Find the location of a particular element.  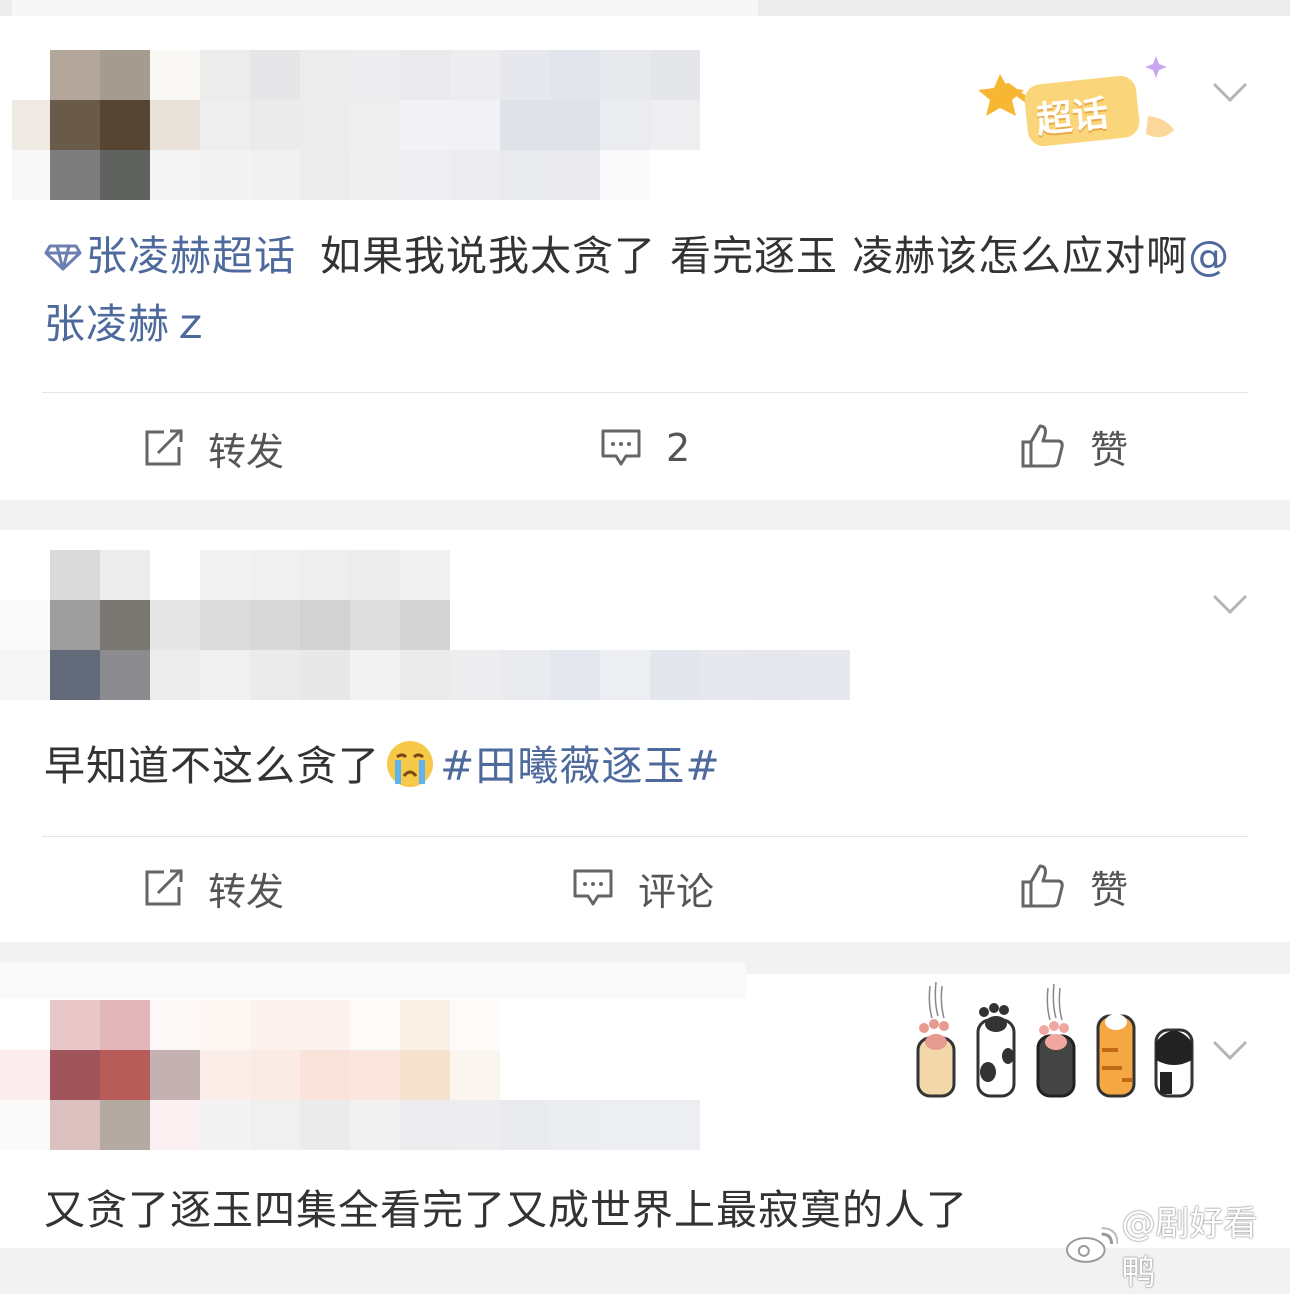

cat-paws-decoration-icon is located at coordinates (1055, 1039).